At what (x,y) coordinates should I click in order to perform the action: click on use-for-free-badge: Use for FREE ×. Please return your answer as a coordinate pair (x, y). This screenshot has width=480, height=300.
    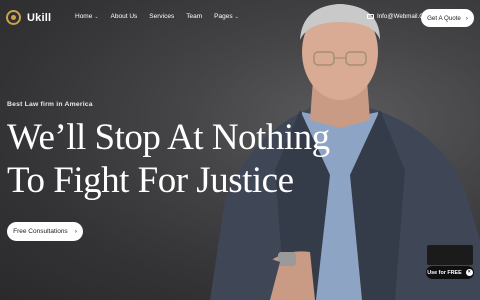
    Looking at the image, I should click on (450, 272).